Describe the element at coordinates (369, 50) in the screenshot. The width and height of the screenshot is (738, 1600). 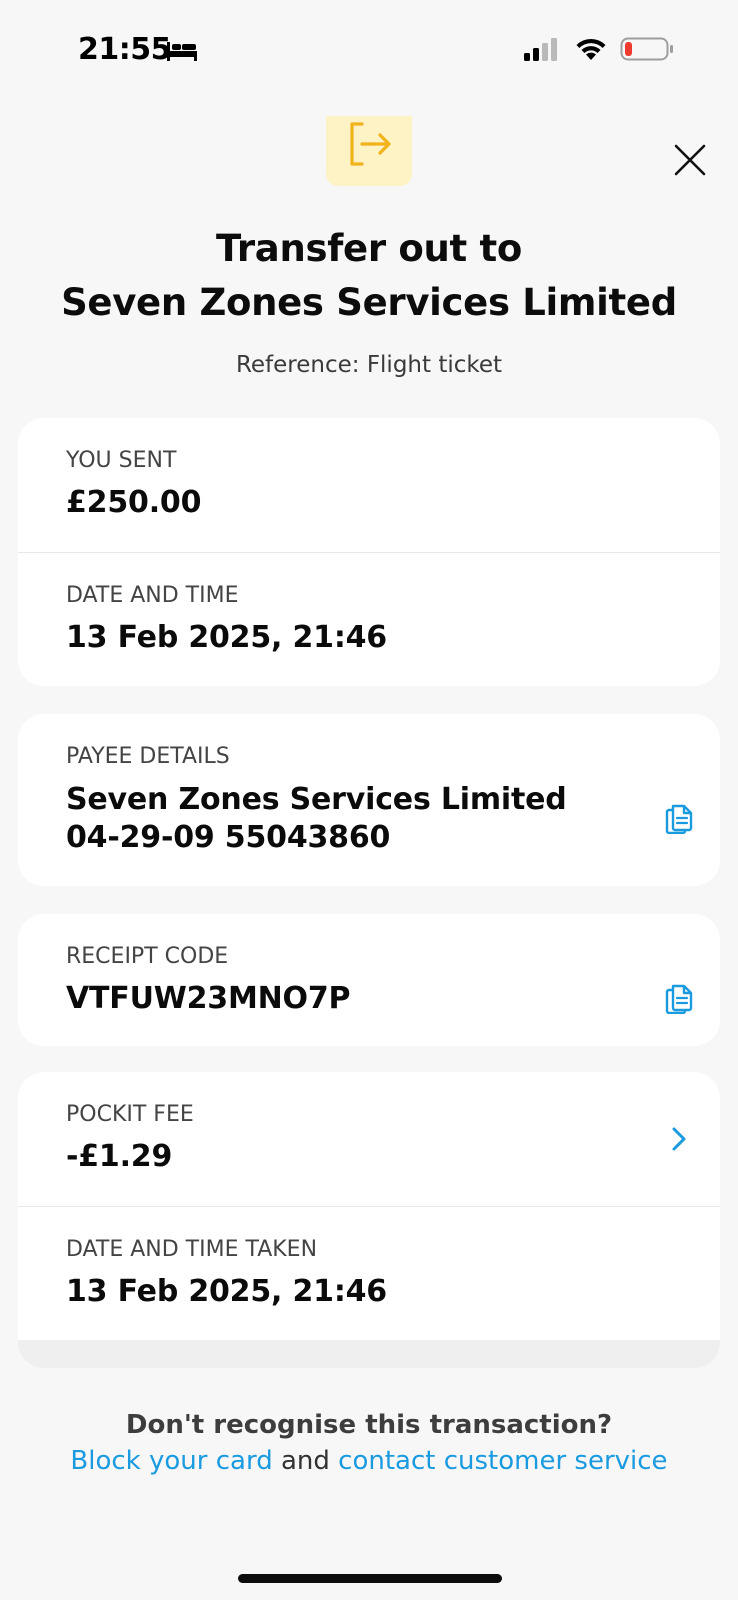
I see `status-bar: 21:55` at that location.